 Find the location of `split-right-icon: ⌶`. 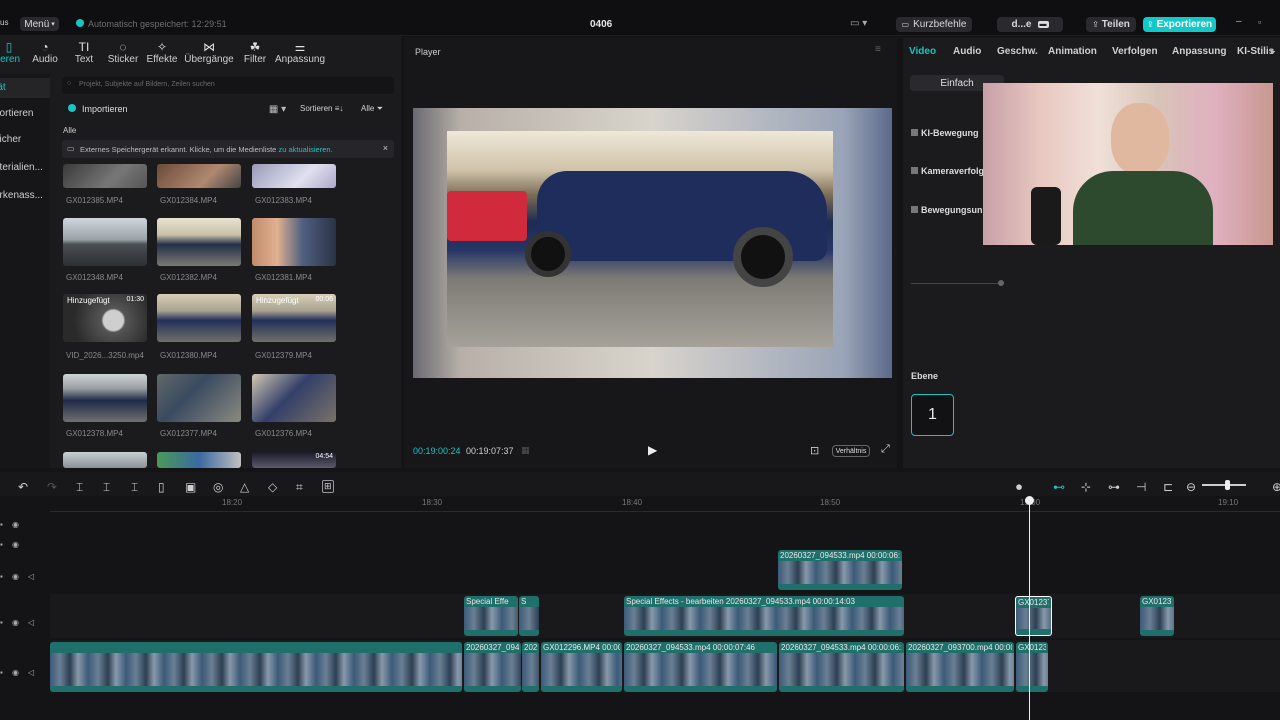

split-right-icon: ⌶ is located at coordinates (134, 487).